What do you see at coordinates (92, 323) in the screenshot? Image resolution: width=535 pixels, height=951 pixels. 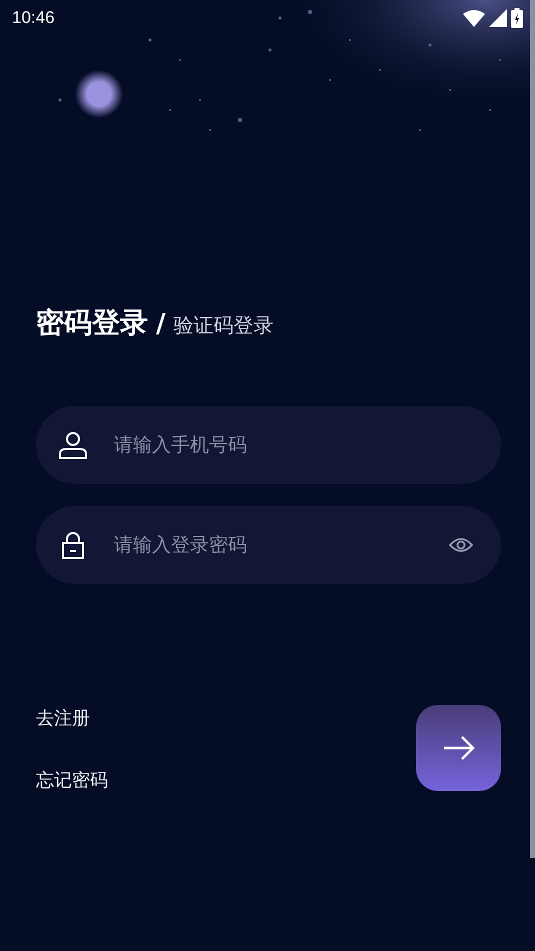 I see `login-tab: 密码登录` at bounding box center [92, 323].